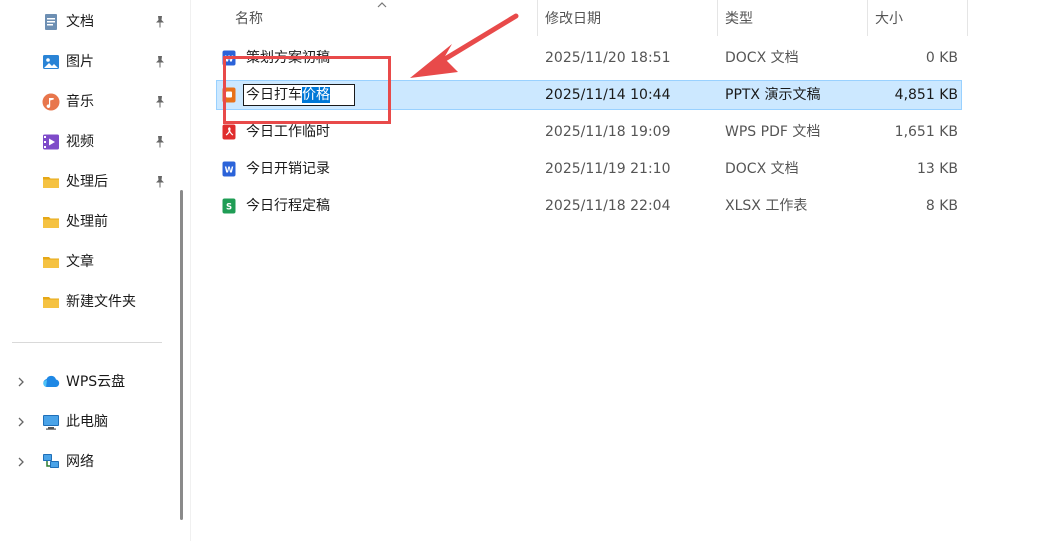 The width and height of the screenshot is (1058, 541). What do you see at coordinates (80, 142) in the screenshot?
I see `nav-item-label: 视频` at bounding box center [80, 142].